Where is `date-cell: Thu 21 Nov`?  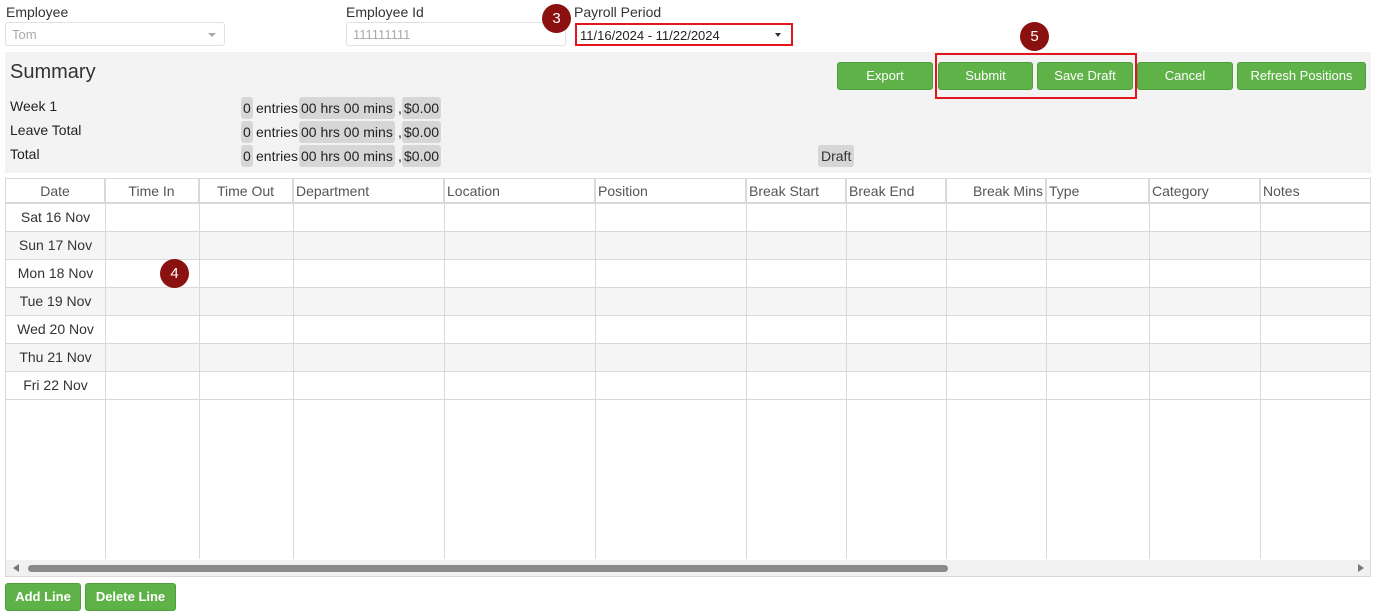 date-cell: Thu 21 Nov is located at coordinates (55, 357).